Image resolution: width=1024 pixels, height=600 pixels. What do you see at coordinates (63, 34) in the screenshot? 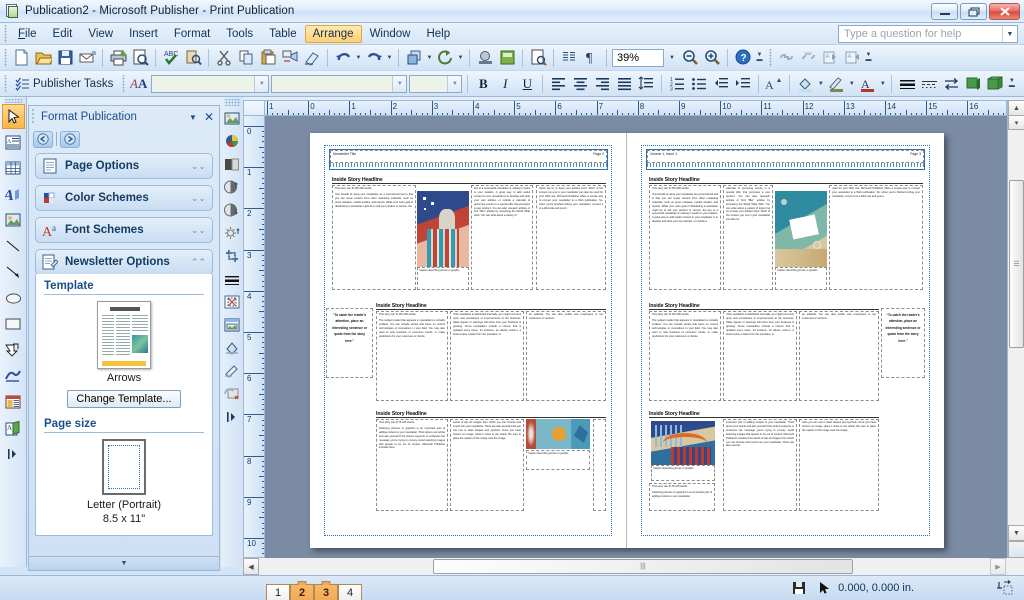
I see `menu-edit: Edit` at bounding box center [63, 34].